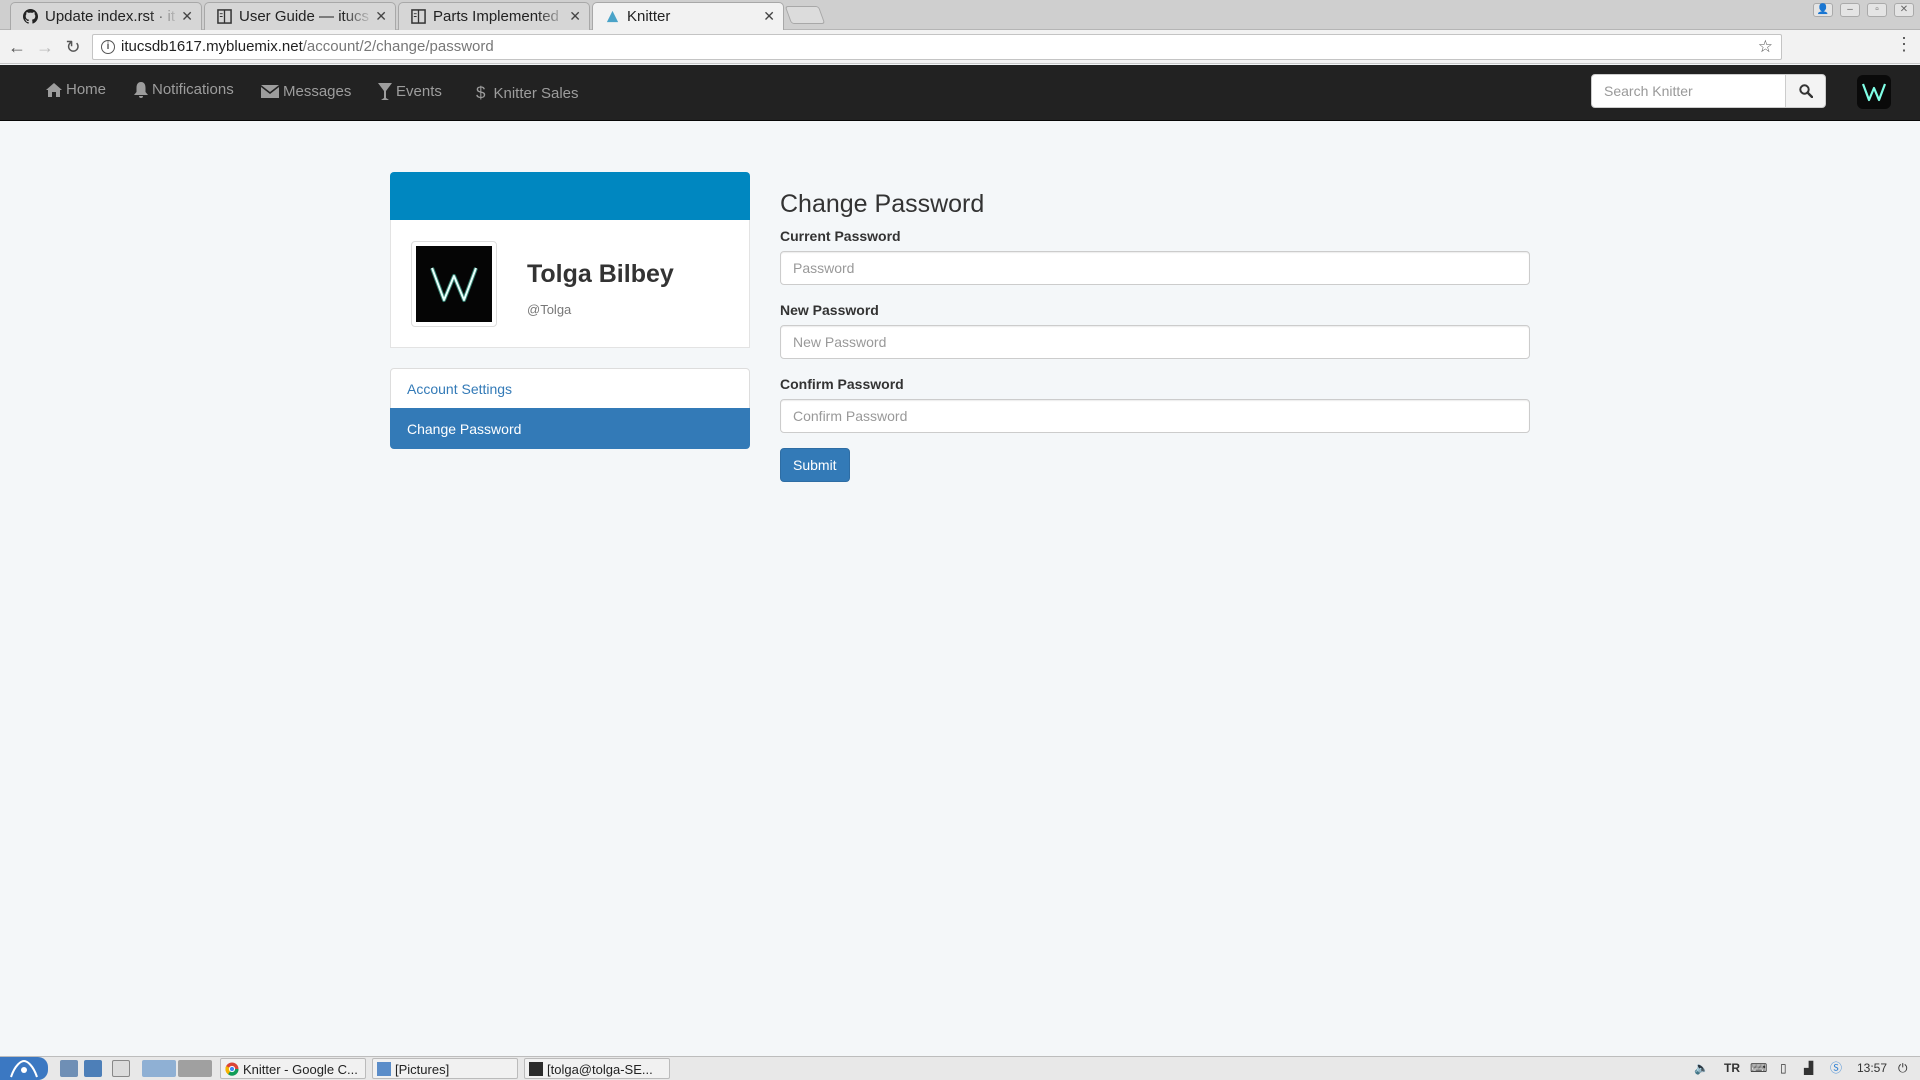  Describe the element at coordinates (829, 310) in the screenshot. I see `new-password-label: New Password` at that location.